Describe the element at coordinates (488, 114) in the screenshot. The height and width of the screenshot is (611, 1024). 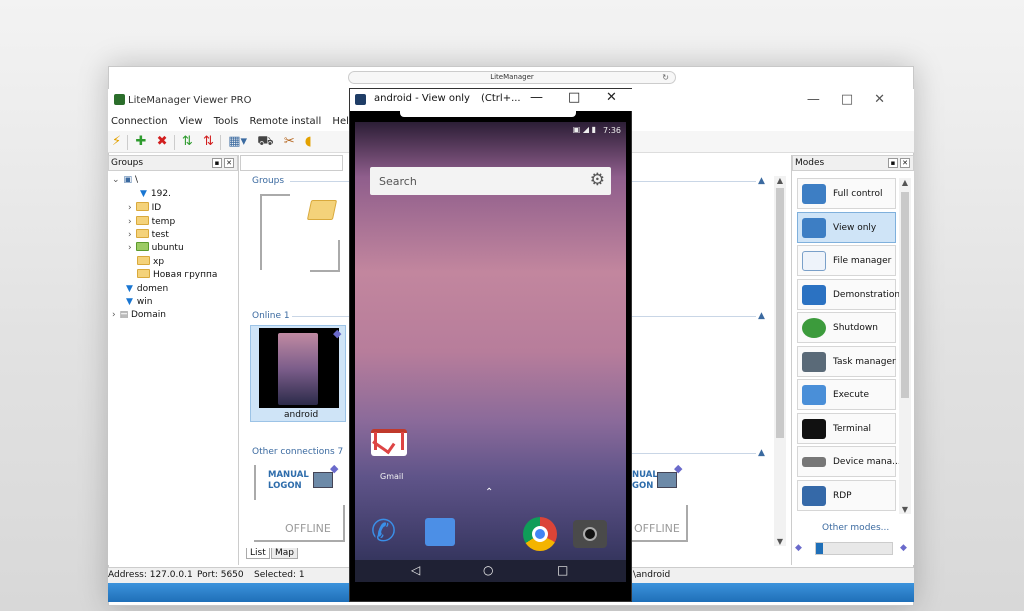
I see `remote-toolbar-tab` at that location.